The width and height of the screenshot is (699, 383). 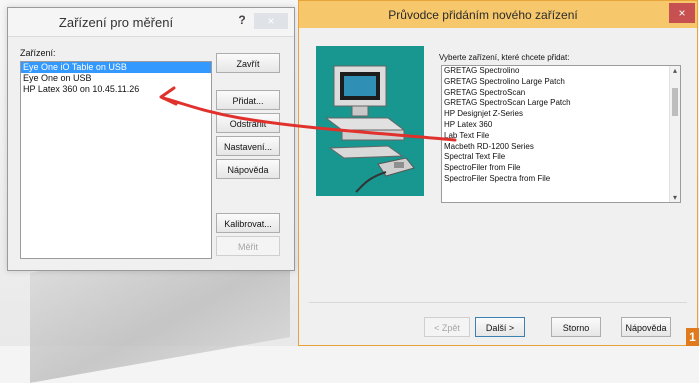 What do you see at coordinates (561, 157) in the screenshot?
I see `device-model-item: Spectral Text File` at bounding box center [561, 157].